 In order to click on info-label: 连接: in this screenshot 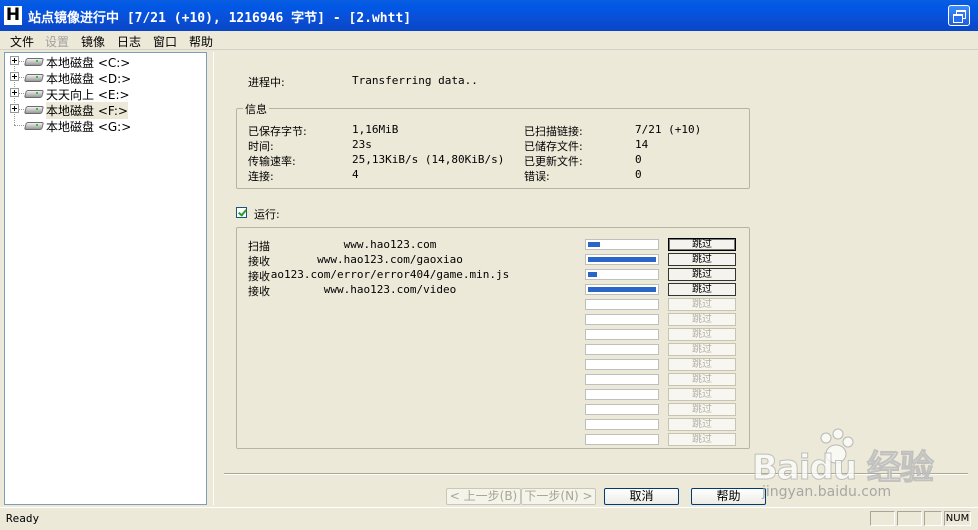, I will do `click(261, 176)`.